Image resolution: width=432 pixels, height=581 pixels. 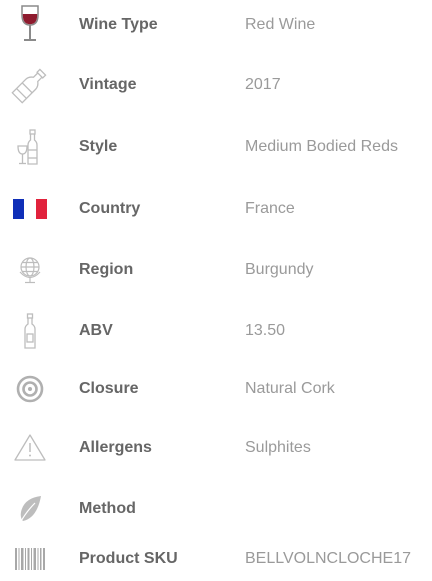 I want to click on barcode-icon, so click(x=30, y=559).